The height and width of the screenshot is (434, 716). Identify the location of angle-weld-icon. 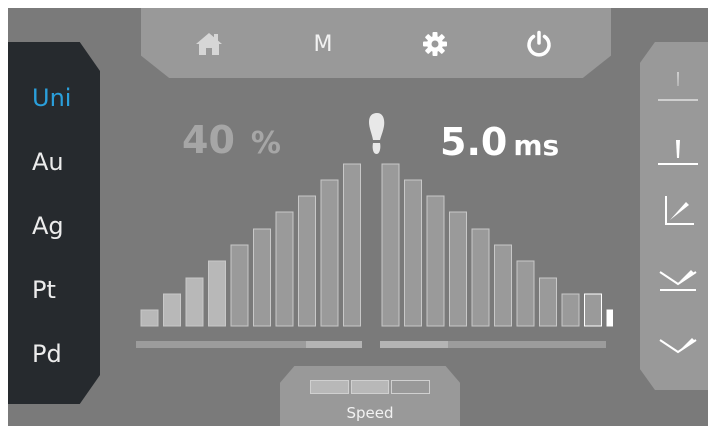
(679, 210).